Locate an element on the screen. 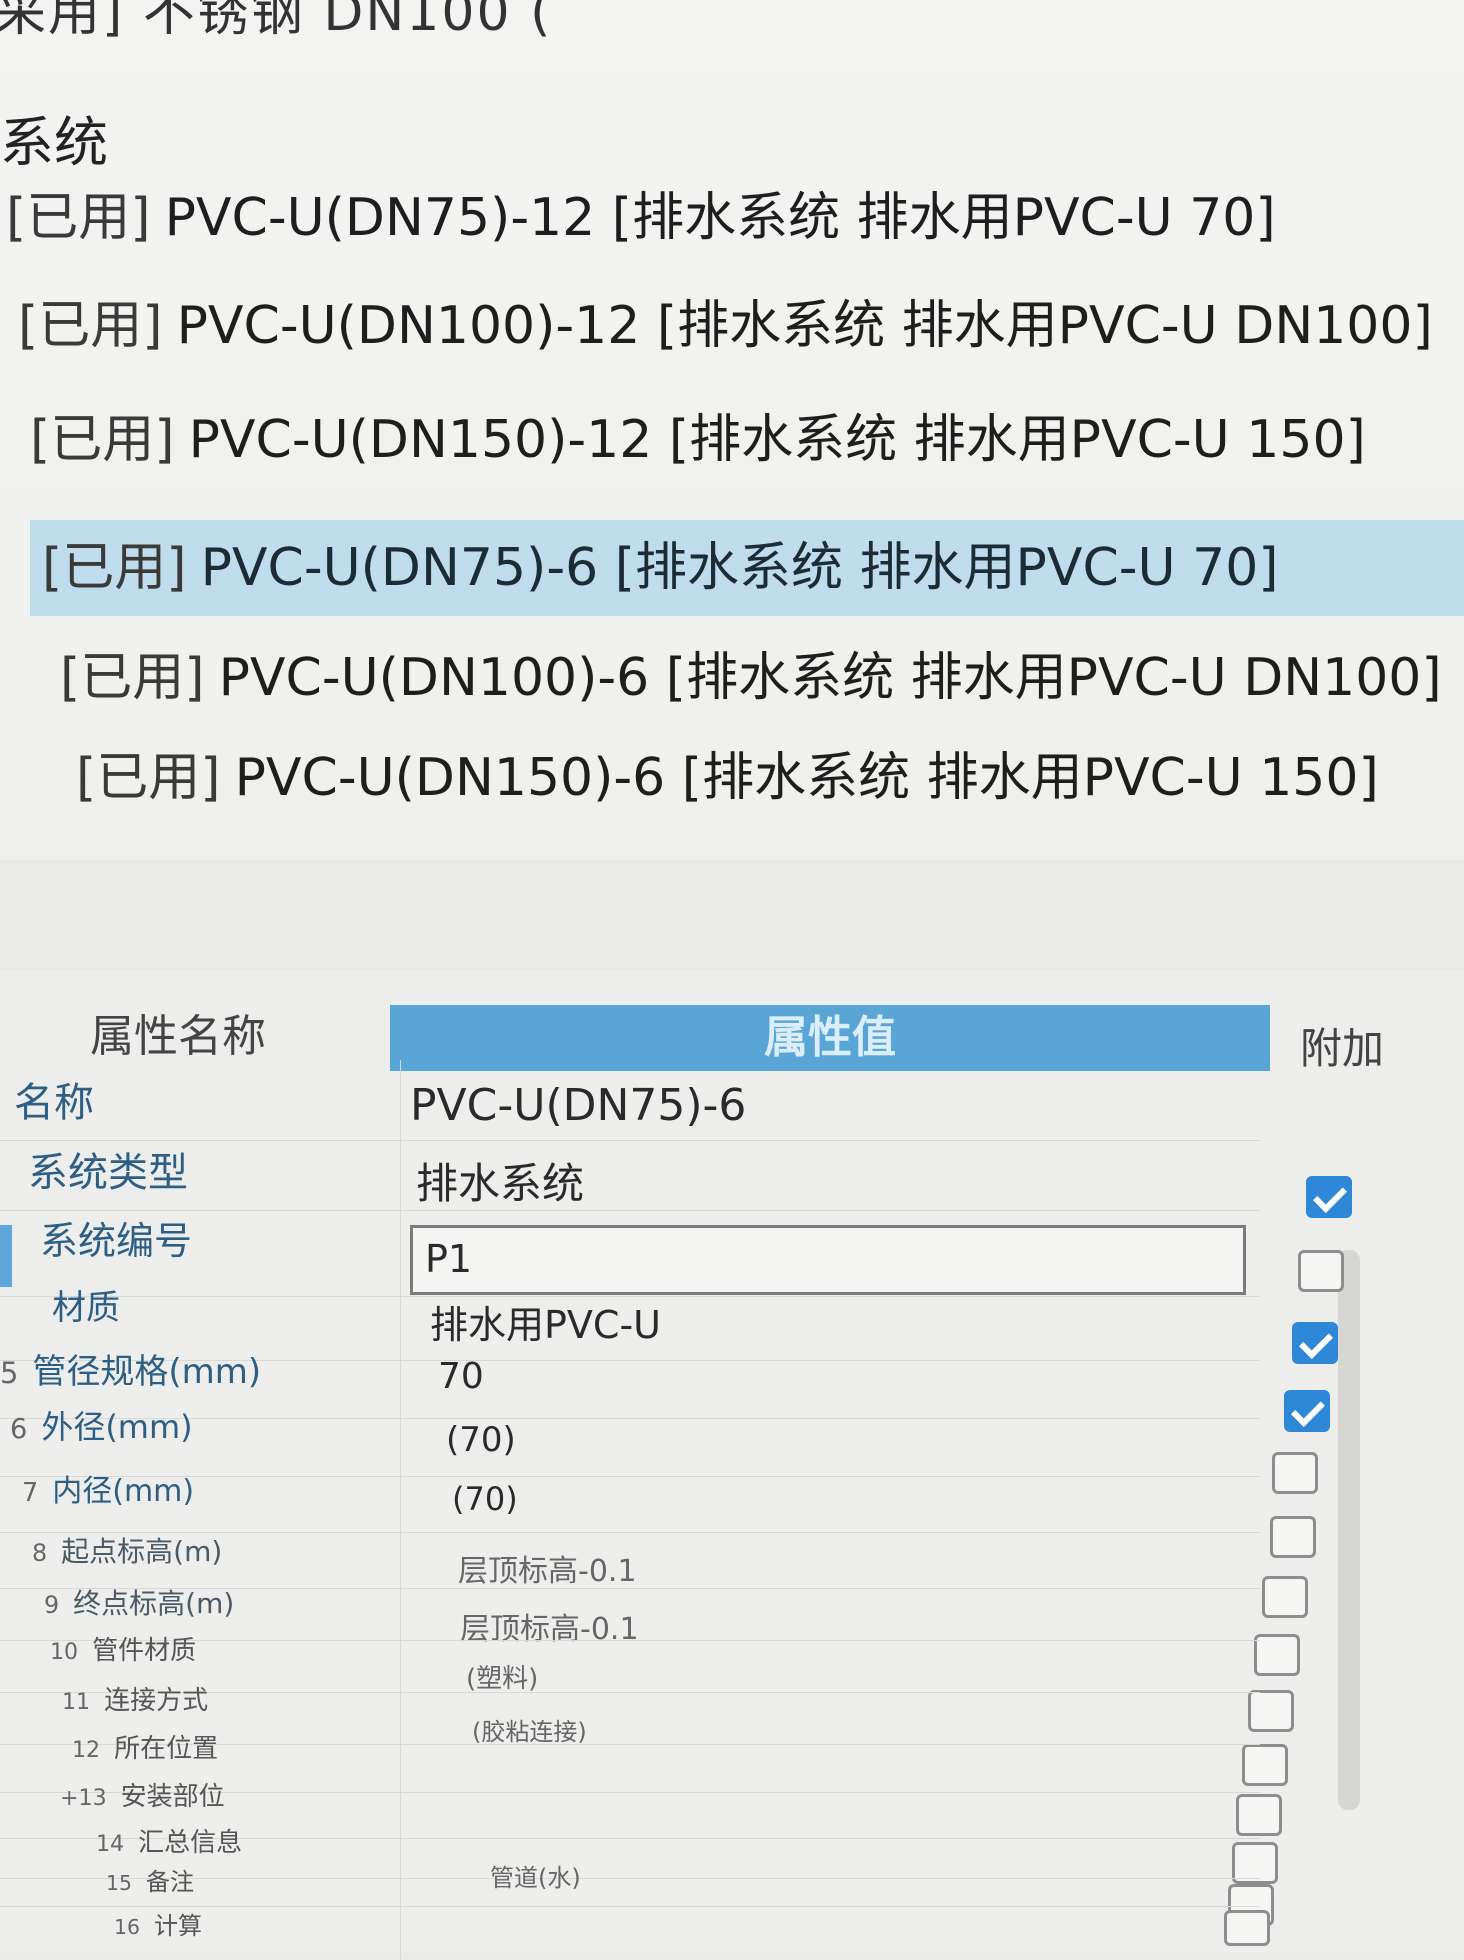 The height and width of the screenshot is (1960, 1464). column-divider is located at coordinates (400, 1510).